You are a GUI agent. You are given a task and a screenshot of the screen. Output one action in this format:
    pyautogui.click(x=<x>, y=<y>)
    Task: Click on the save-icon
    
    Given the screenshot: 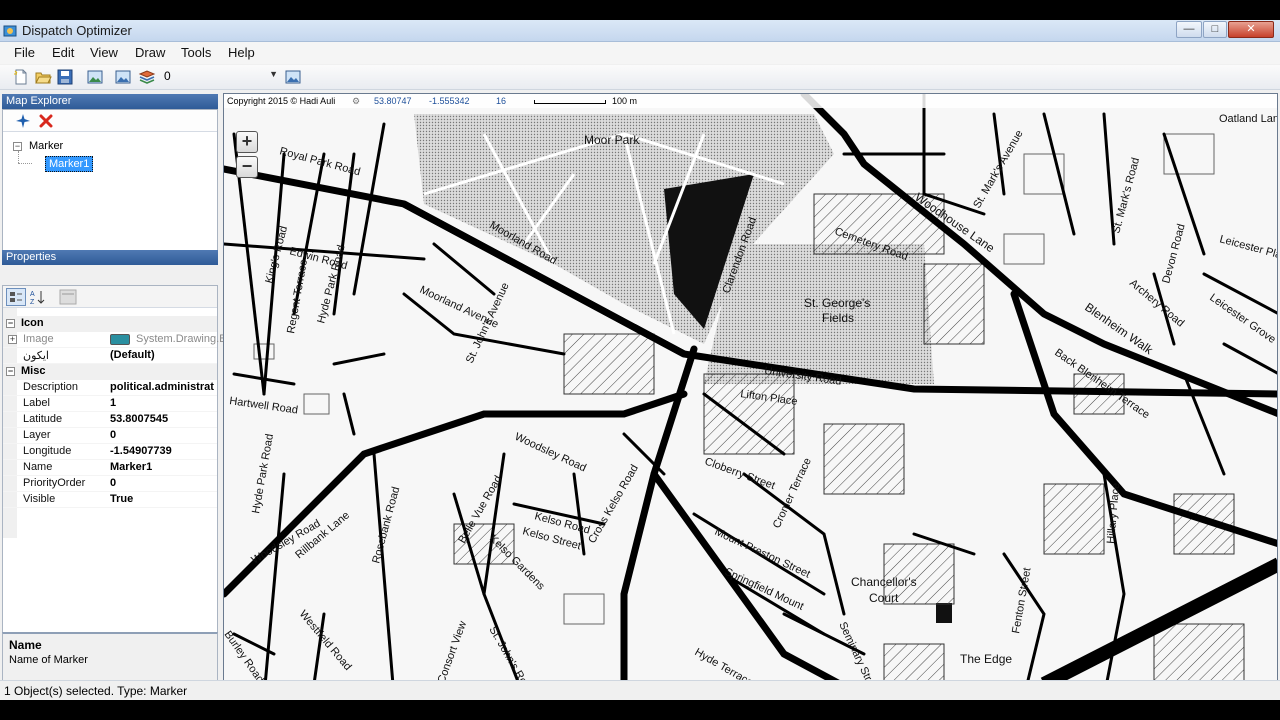 What is the action you would take?
    pyautogui.click(x=65, y=77)
    